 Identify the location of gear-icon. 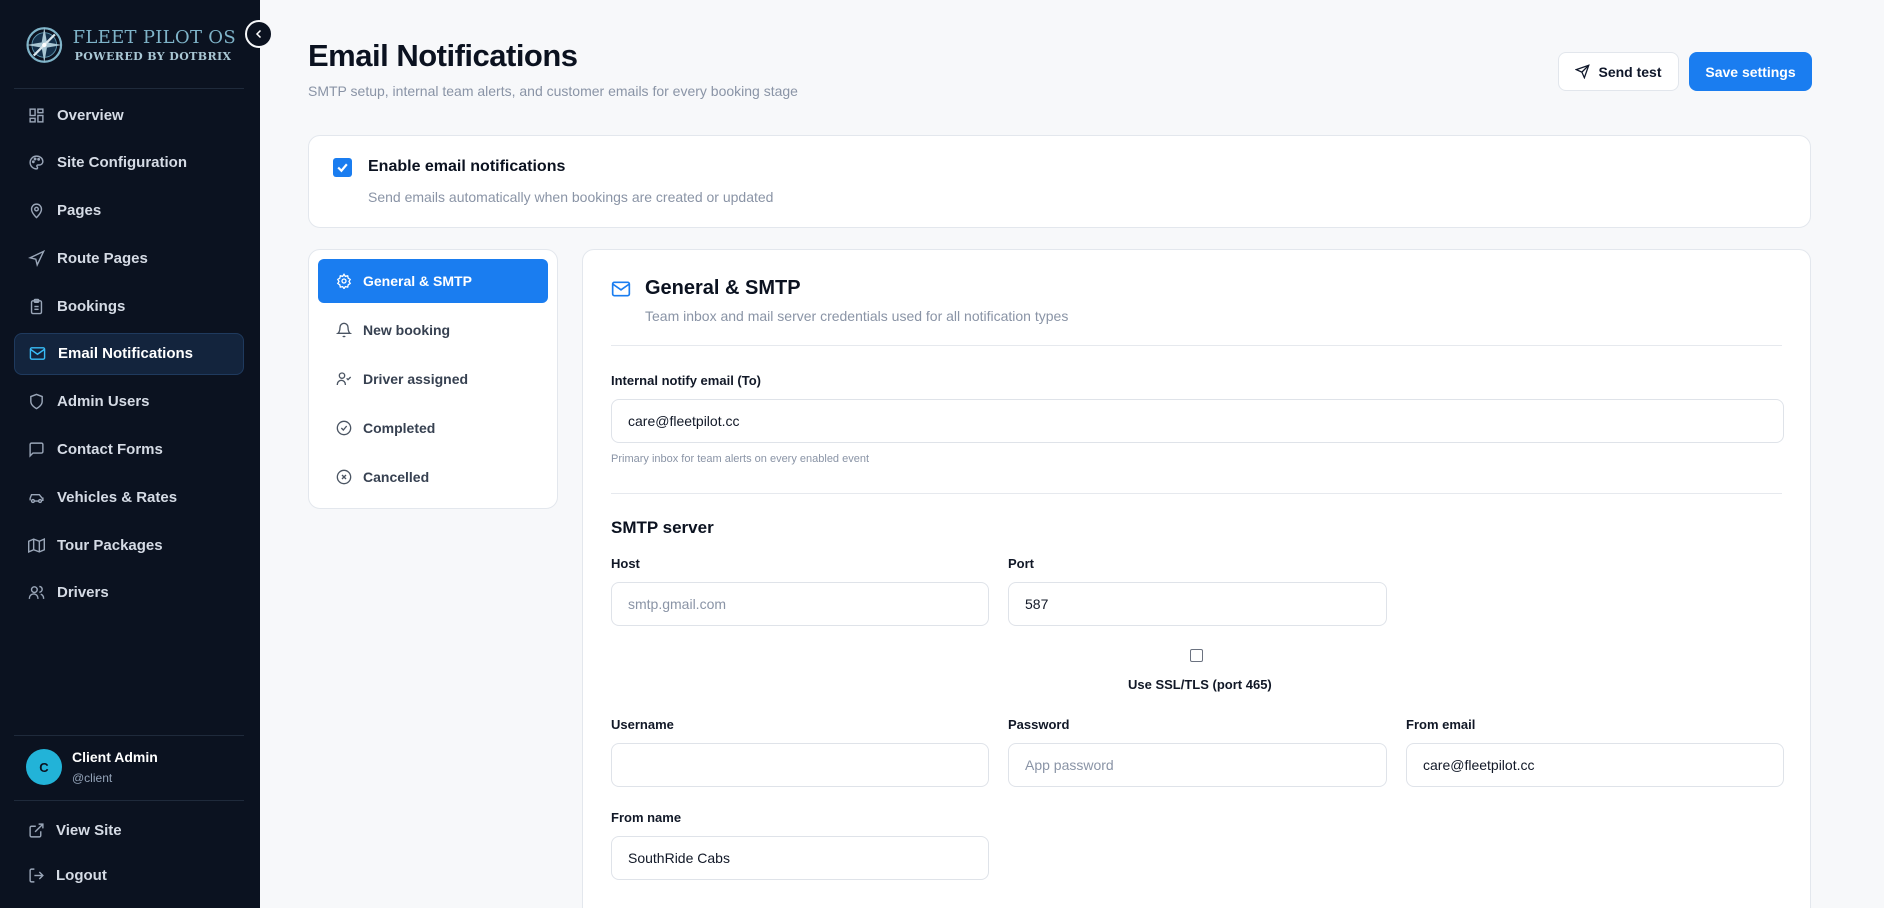
(344, 281).